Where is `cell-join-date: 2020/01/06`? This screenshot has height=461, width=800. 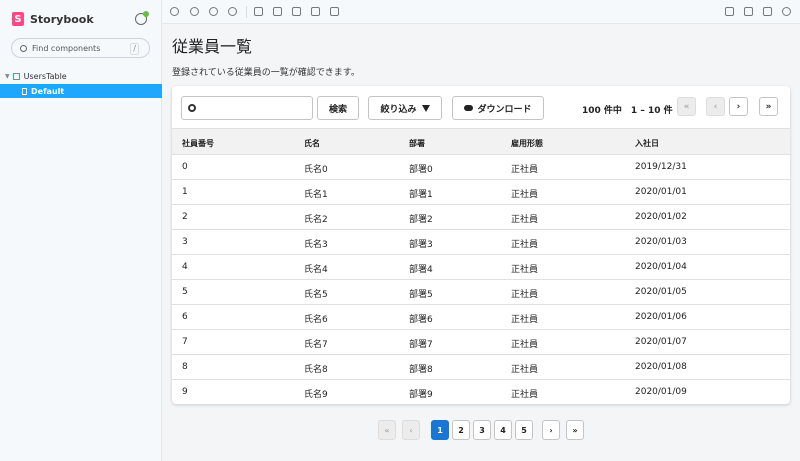 cell-join-date: 2020/01/06 is located at coordinates (661, 317).